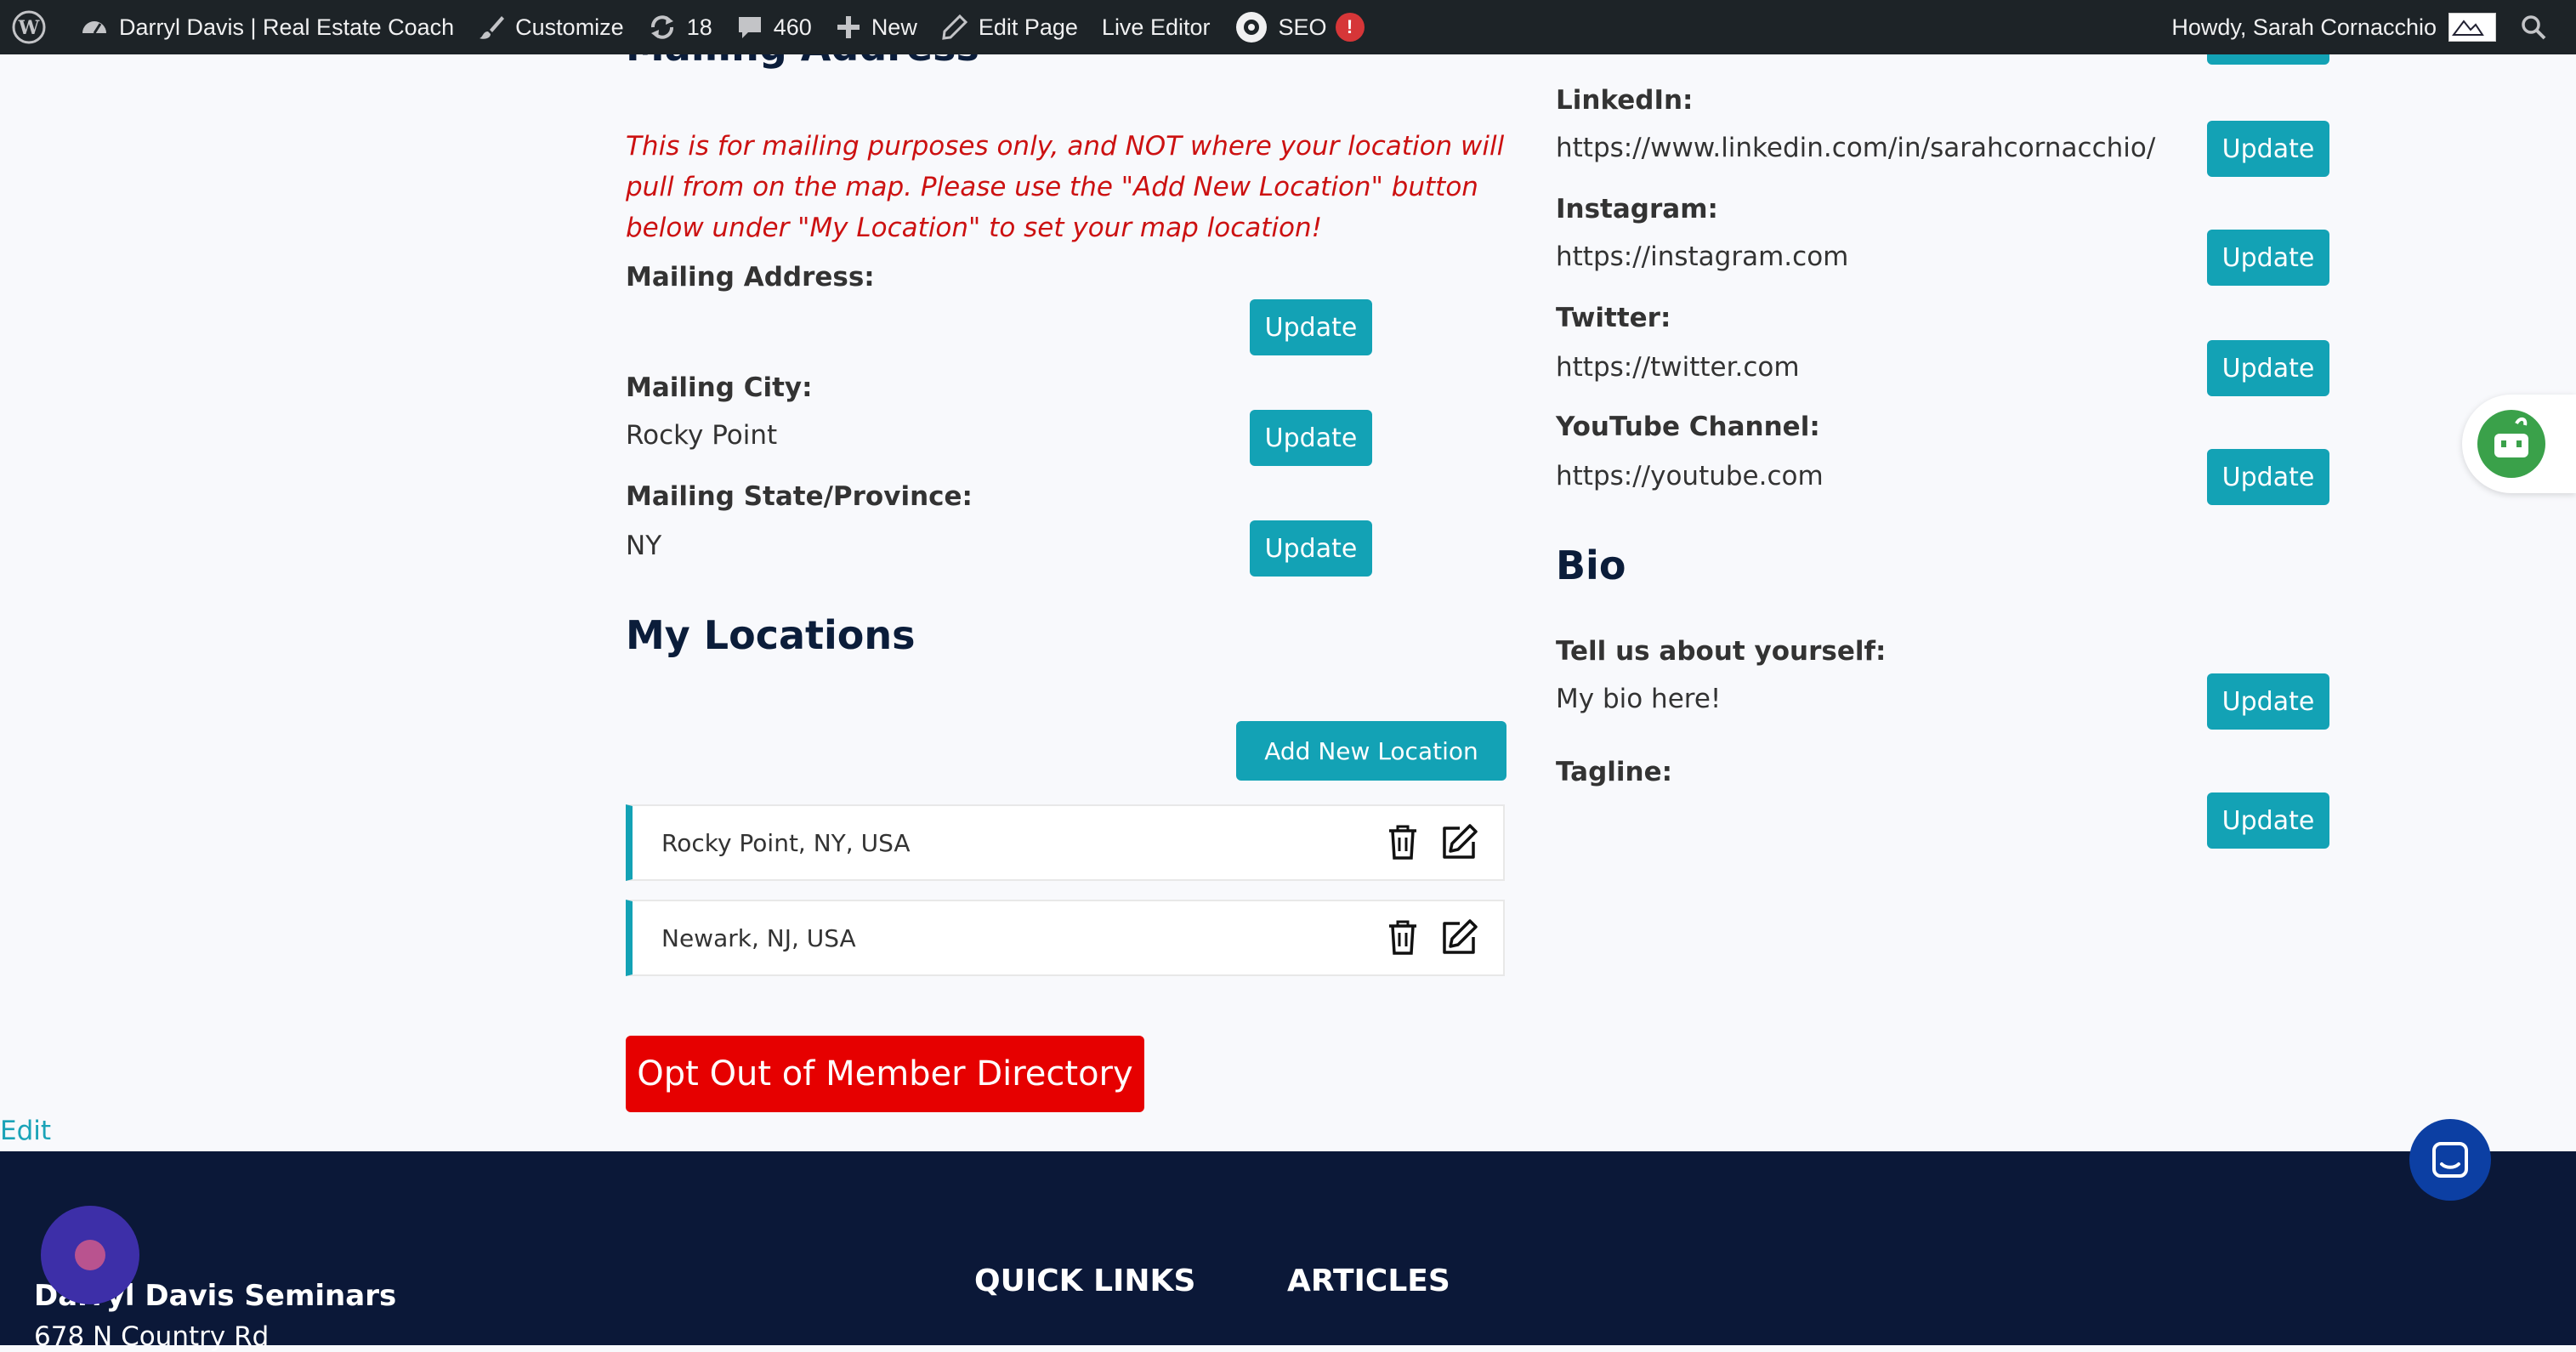  Describe the element at coordinates (699, 27) in the screenshot. I see `updates-count: 18` at that location.